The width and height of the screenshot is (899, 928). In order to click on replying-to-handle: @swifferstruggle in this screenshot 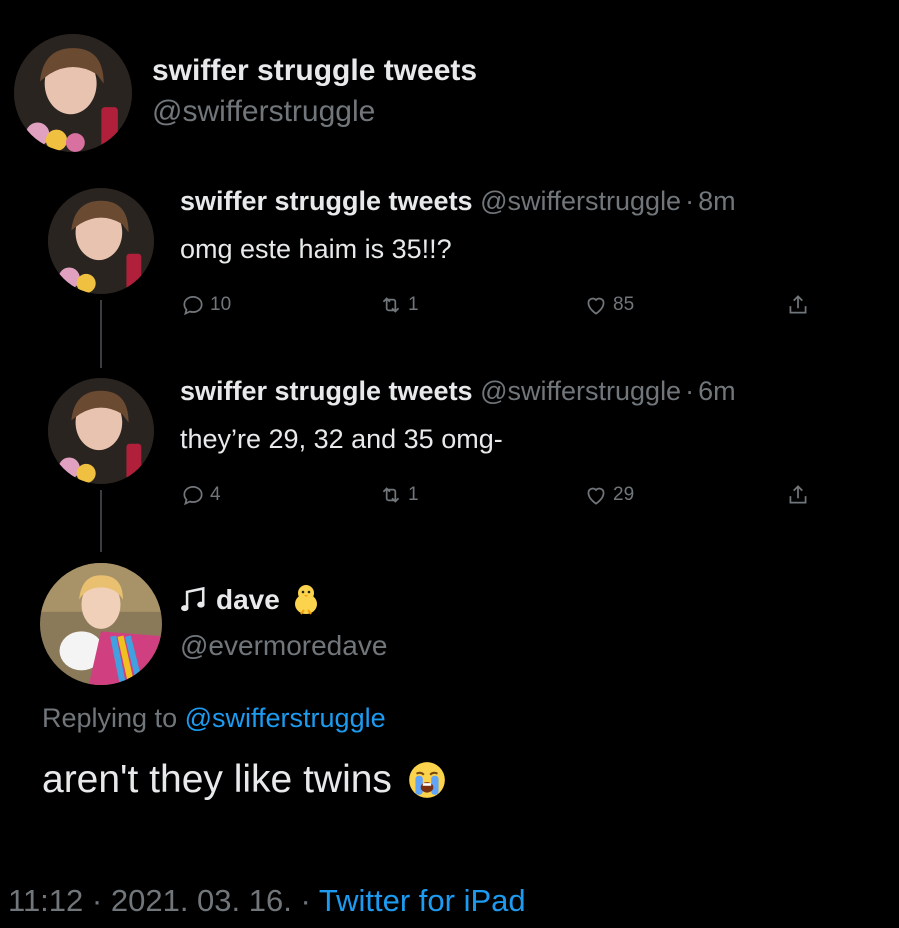, I will do `click(285, 718)`.